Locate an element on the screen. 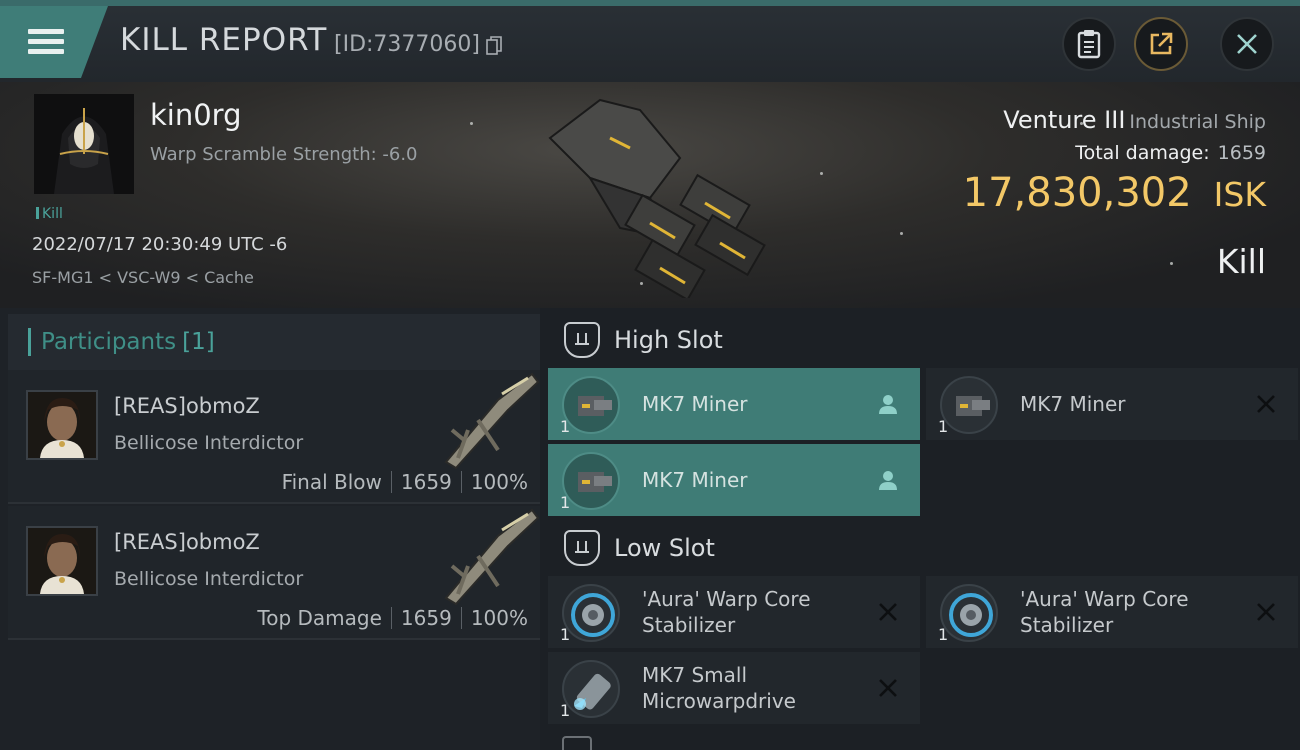 This screenshot has width=1300, height=750. victim-avatar is located at coordinates (84, 144).